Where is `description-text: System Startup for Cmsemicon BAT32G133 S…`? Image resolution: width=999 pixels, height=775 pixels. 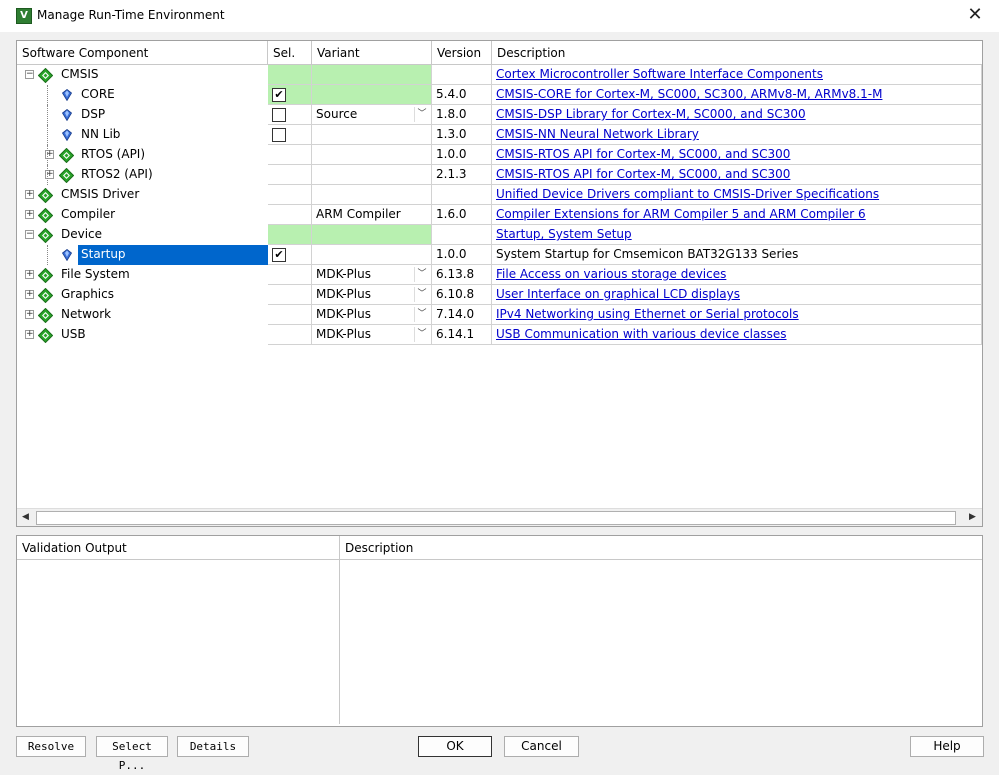
description-text: System Startup for Cmsemicon BAT32G133 S… is located at coordinates (737, 255).